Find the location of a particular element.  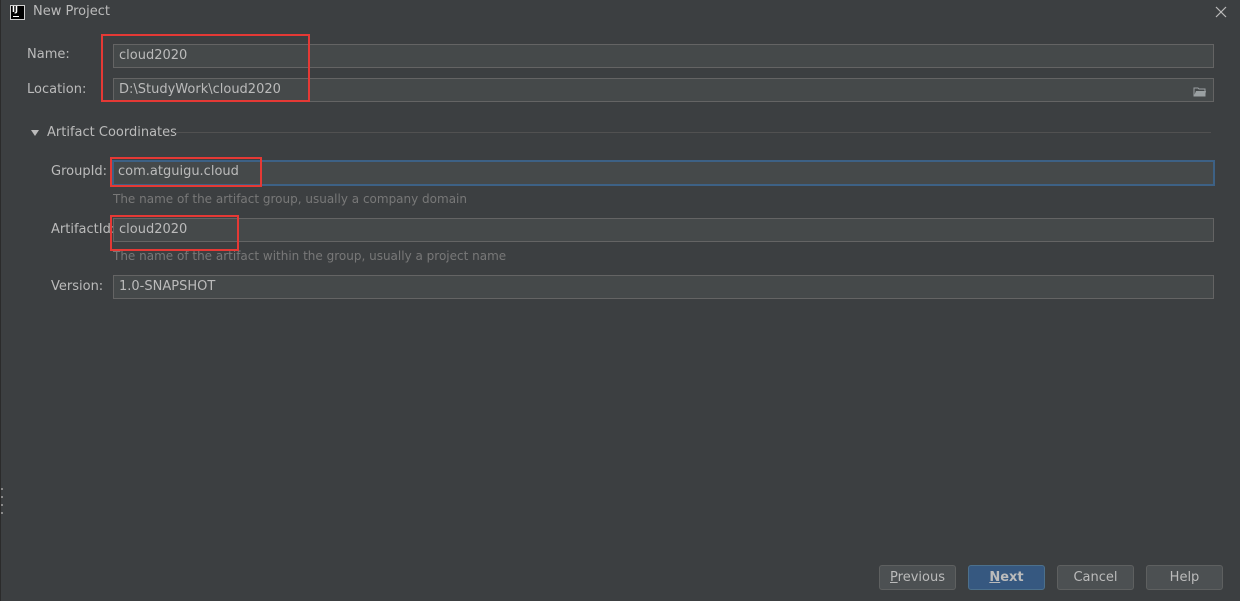

artifactid-input: cloud2020 is located at coordinates (663, 230).